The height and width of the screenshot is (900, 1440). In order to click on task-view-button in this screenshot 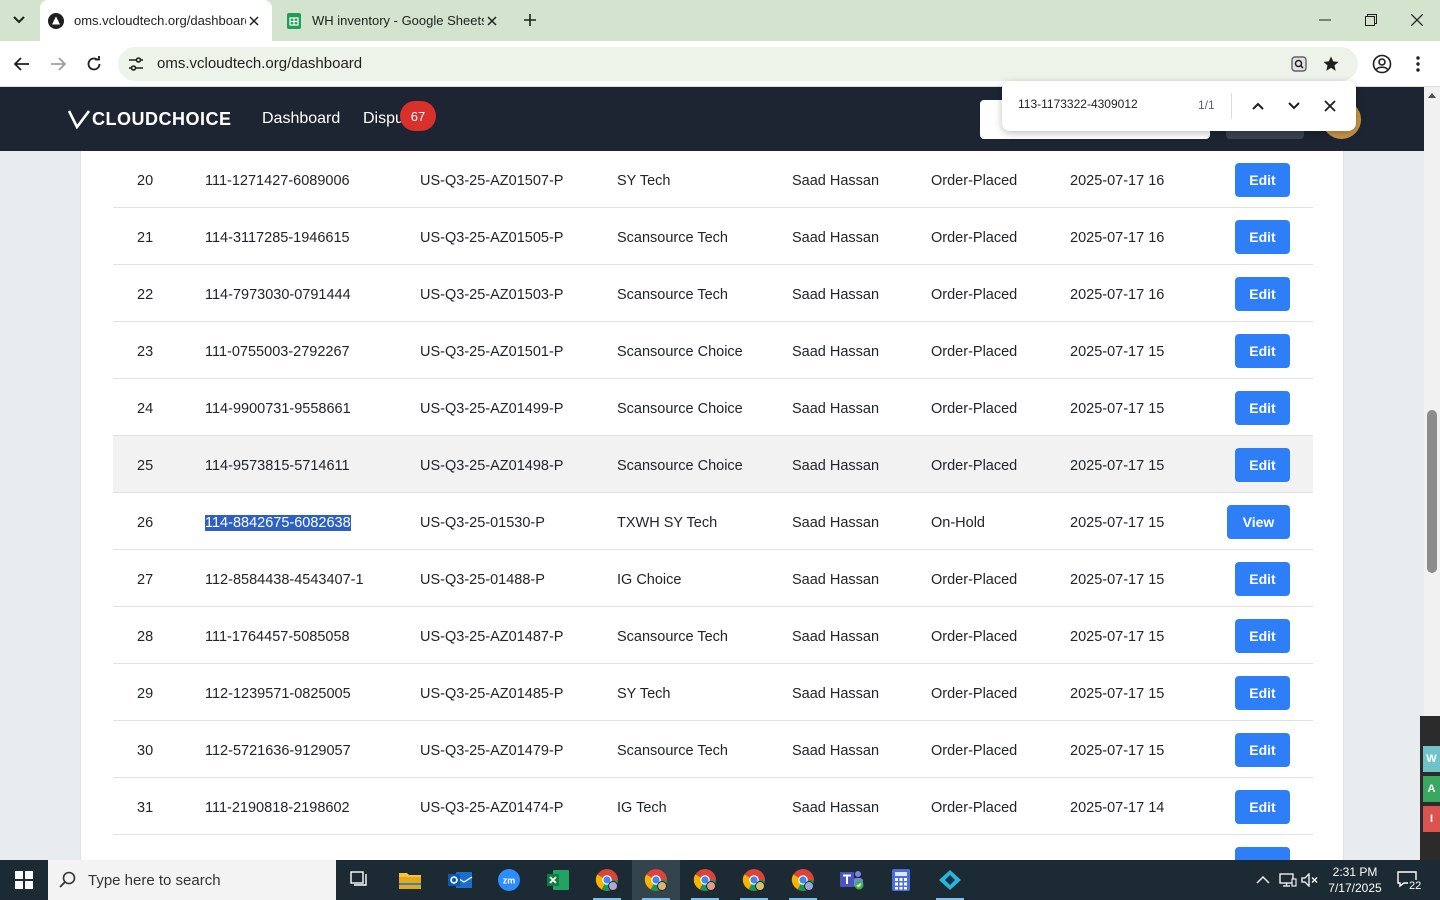, I will do `click(360, 880)`.